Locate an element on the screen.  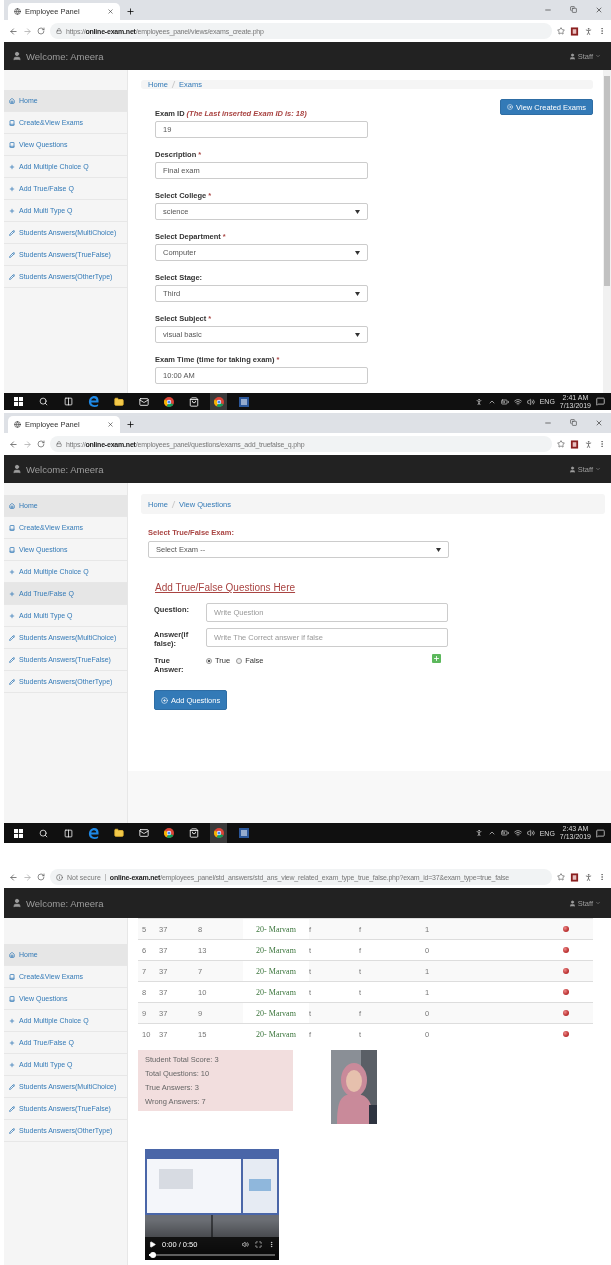
play-icon is located at coordinates (152, 1244).